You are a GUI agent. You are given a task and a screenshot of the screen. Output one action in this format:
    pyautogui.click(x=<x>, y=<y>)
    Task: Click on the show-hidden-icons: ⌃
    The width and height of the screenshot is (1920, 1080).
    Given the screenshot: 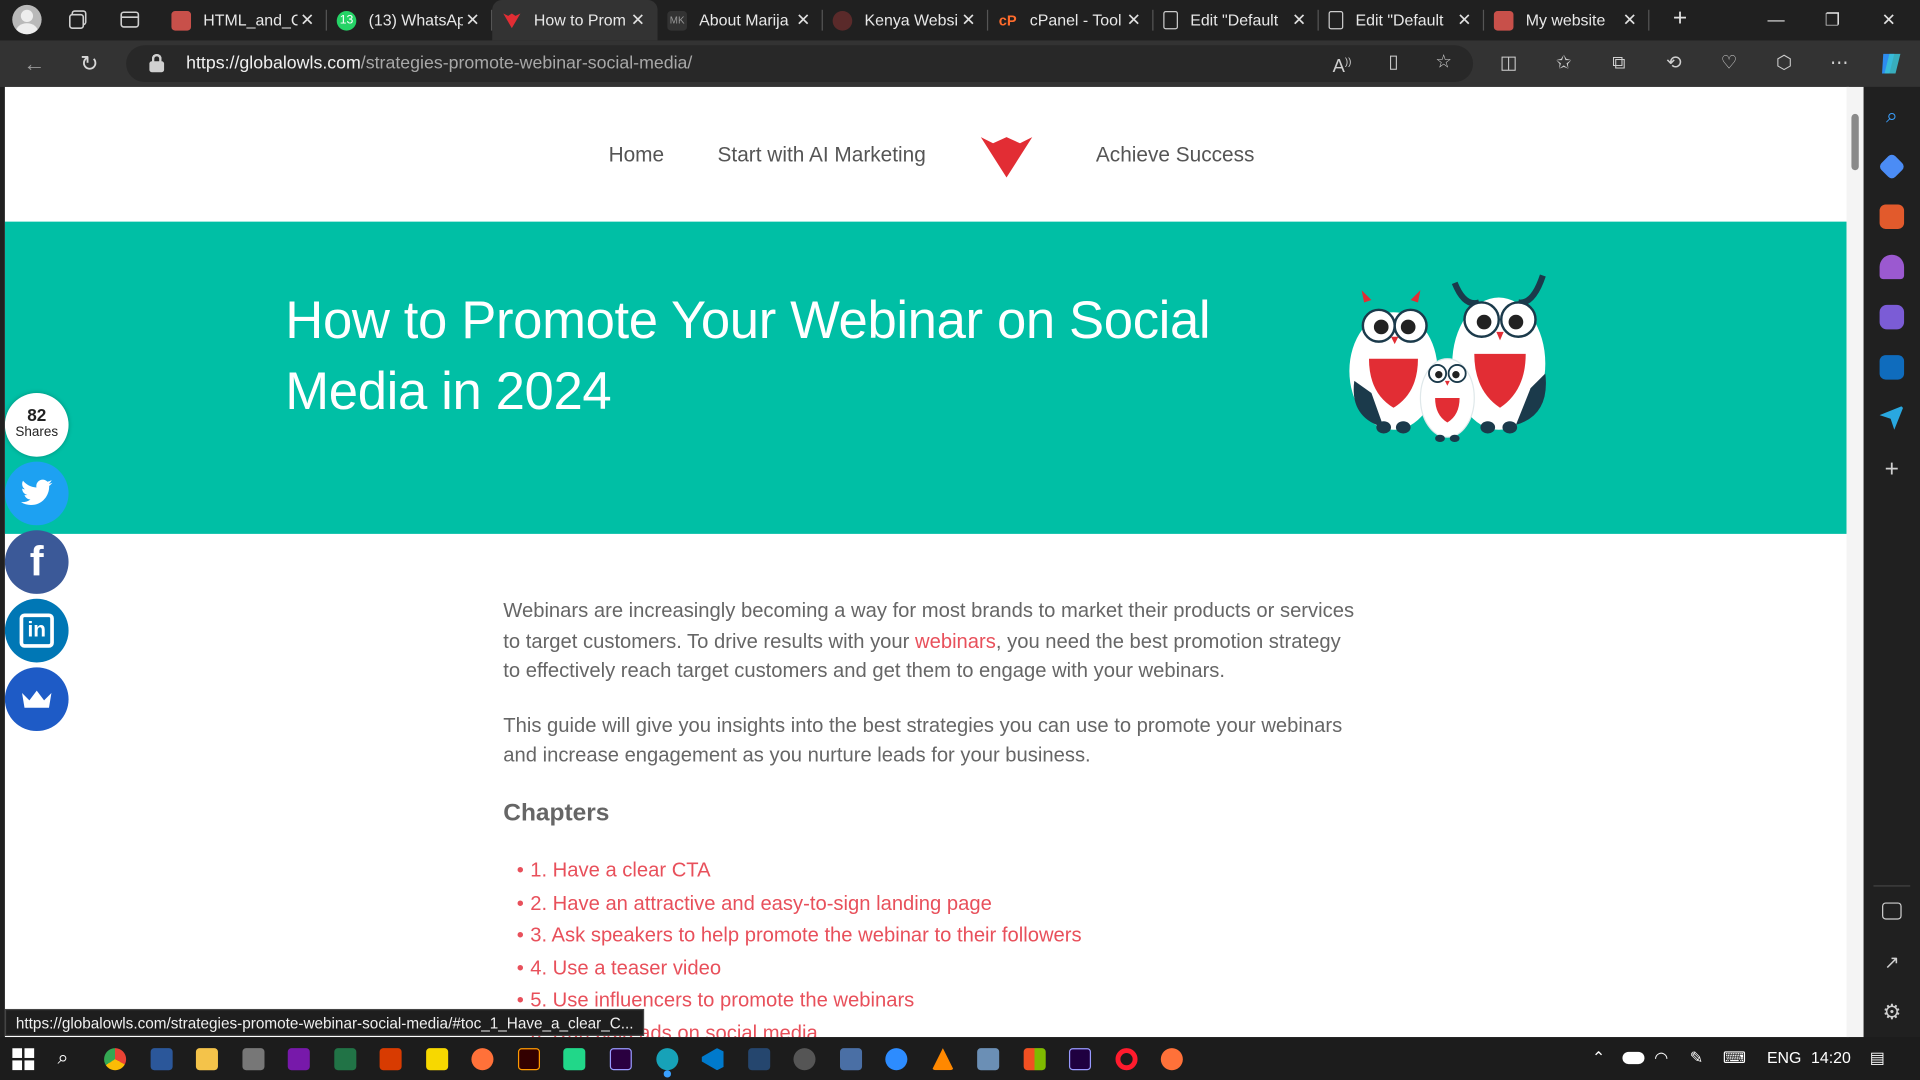 What is the action you would take?
    pyautogui.click(x=1598, y=1058)
    